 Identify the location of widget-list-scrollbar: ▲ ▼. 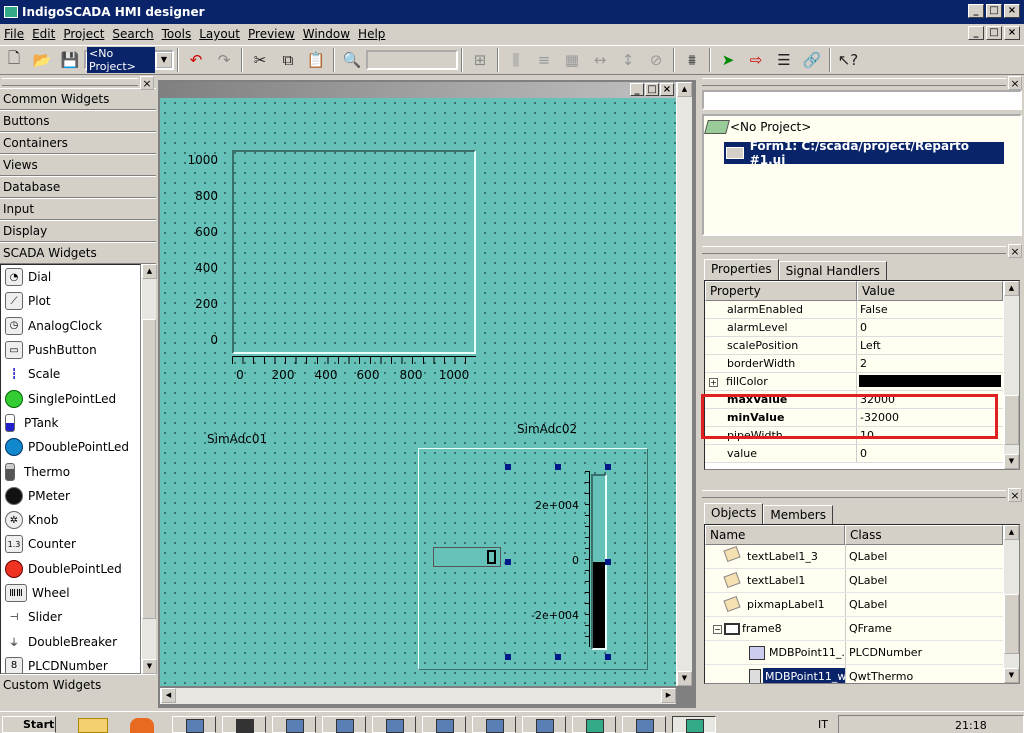
(149, 469).